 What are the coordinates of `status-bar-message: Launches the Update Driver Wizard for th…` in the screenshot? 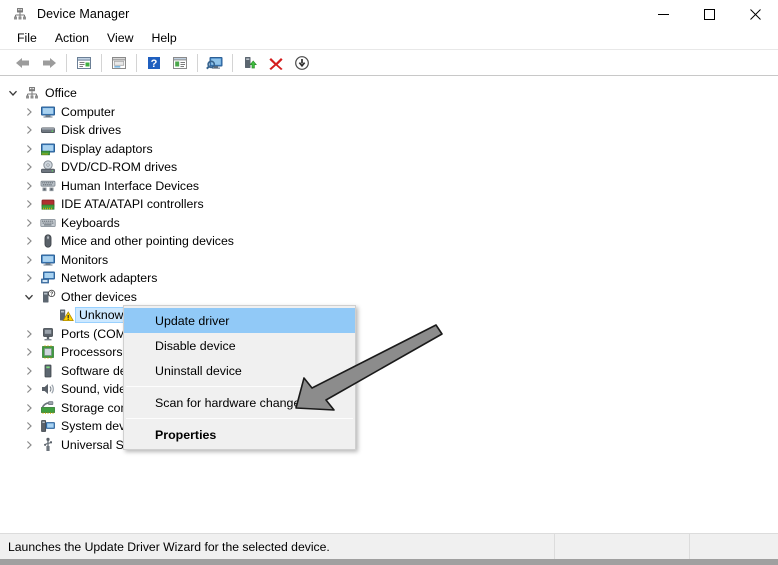 It's located at (277, 546).